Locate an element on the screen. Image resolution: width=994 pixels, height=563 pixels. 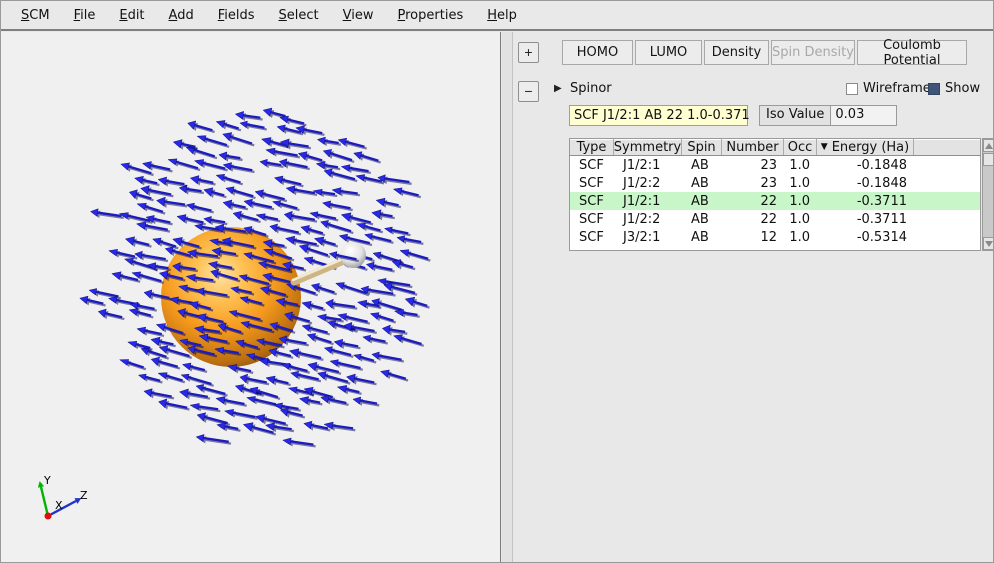
show-checkbox-box is located at coordinates (934, 88).